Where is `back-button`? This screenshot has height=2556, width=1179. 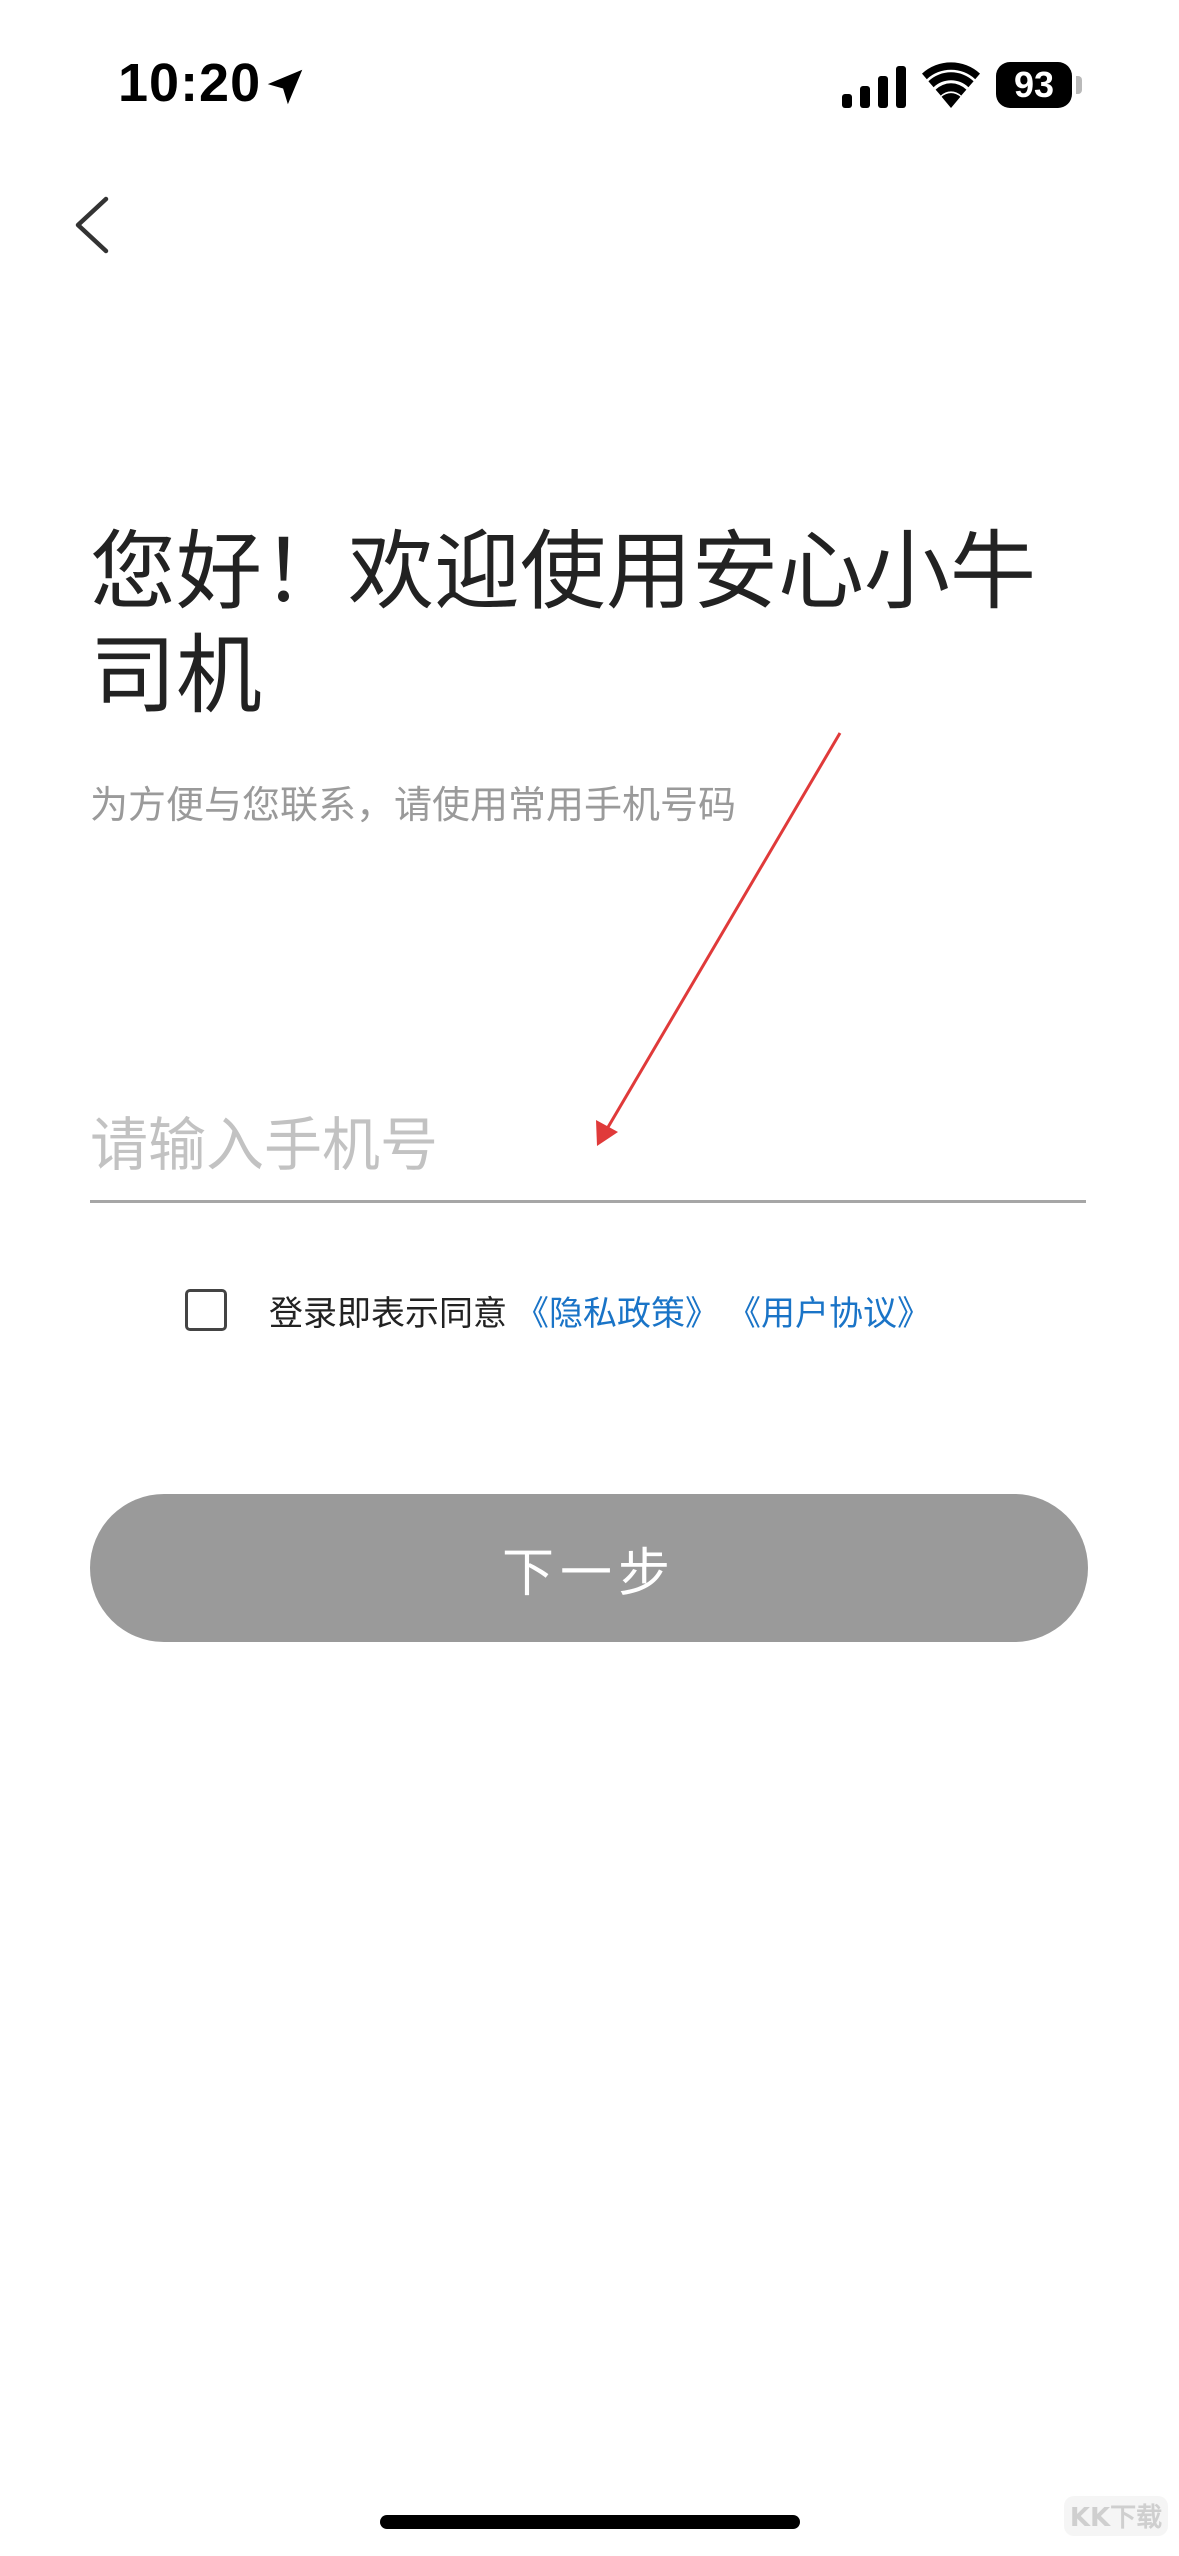
back-button is located at coordinates (95, 225).